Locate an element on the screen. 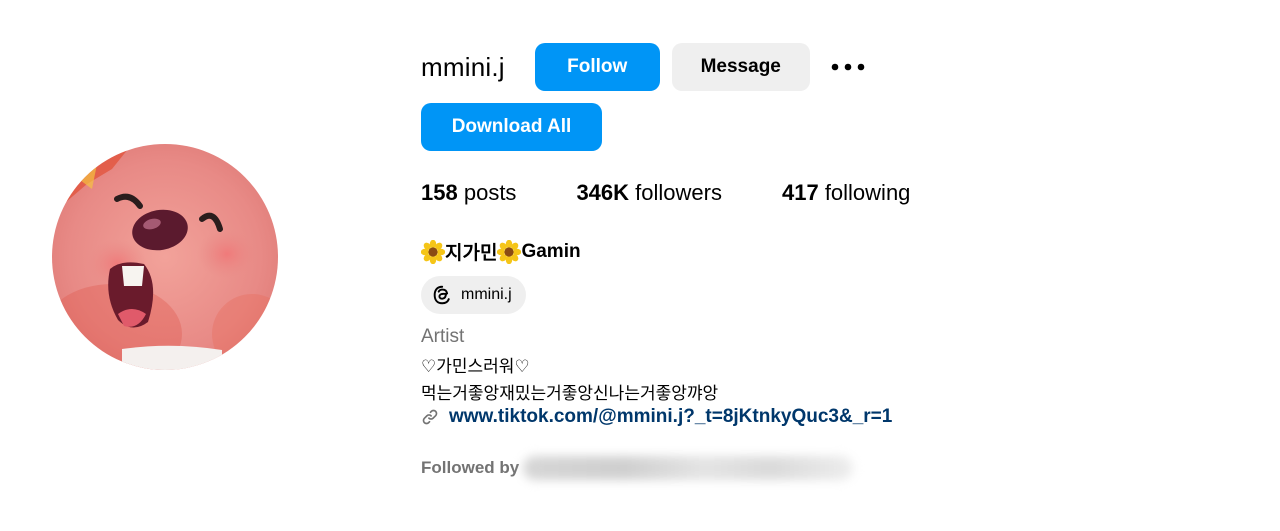 The width and height of the screenshot is (1280, 531). posts-stat: 158 posts is located at coordinates (468, 193).